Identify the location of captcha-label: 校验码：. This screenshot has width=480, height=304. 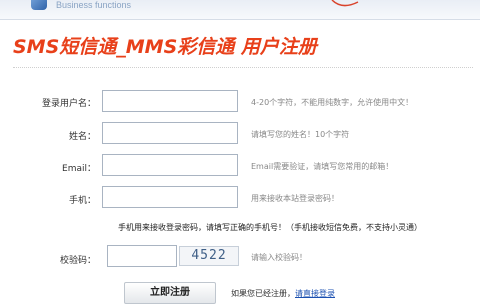
(77, 261).